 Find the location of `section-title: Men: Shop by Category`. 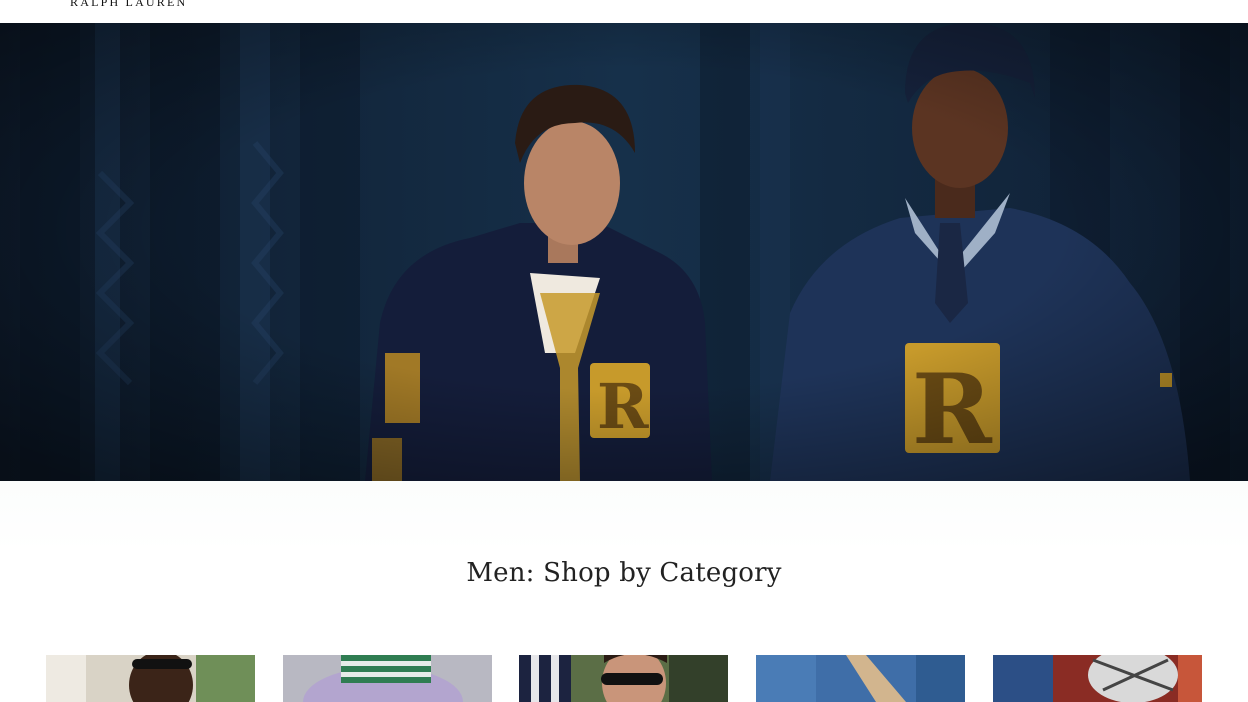

section-title: Men: Shop by Category is located at coordinates (624, 573).